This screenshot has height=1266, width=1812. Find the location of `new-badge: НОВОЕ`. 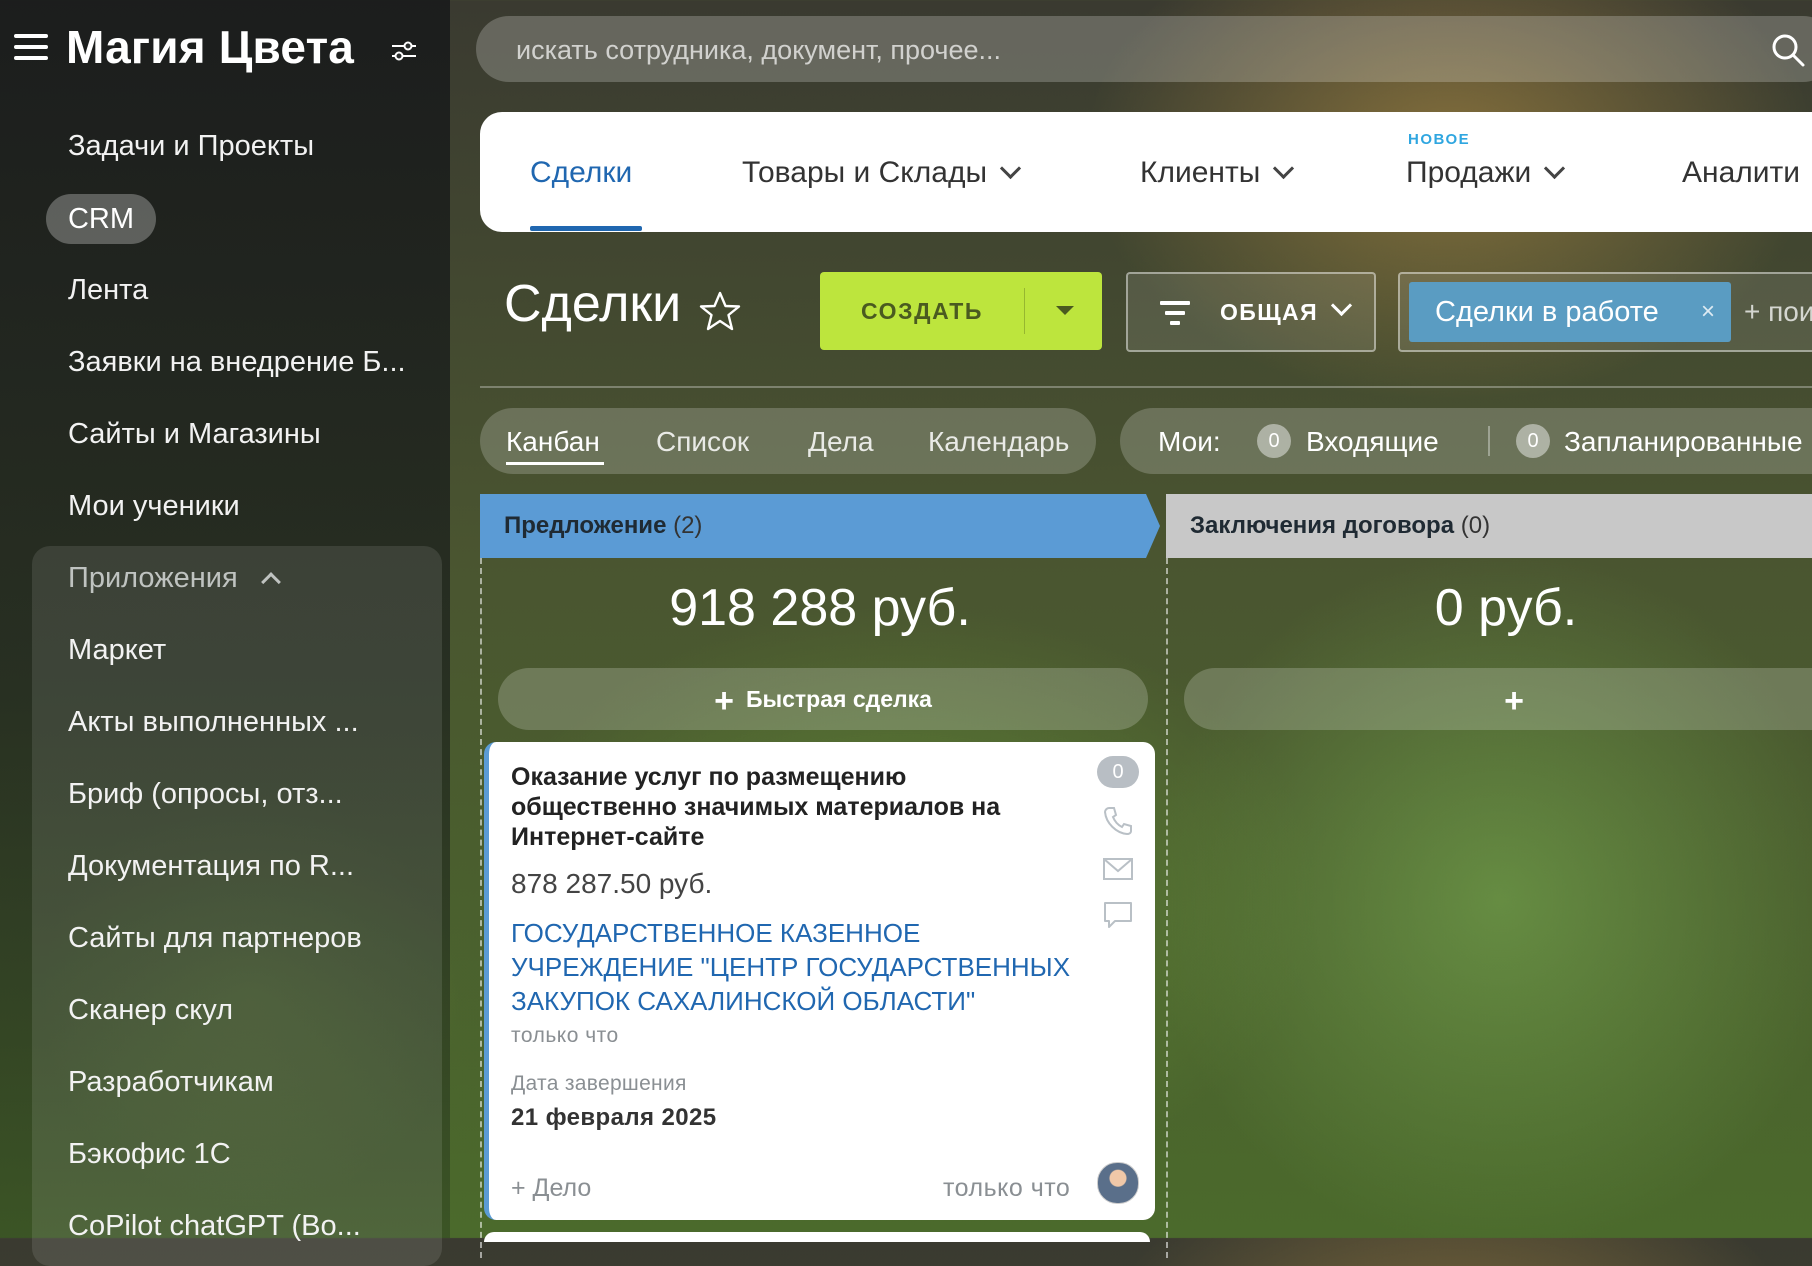

new-badge: НОВОЕ is located at coordinates (1439, 139).